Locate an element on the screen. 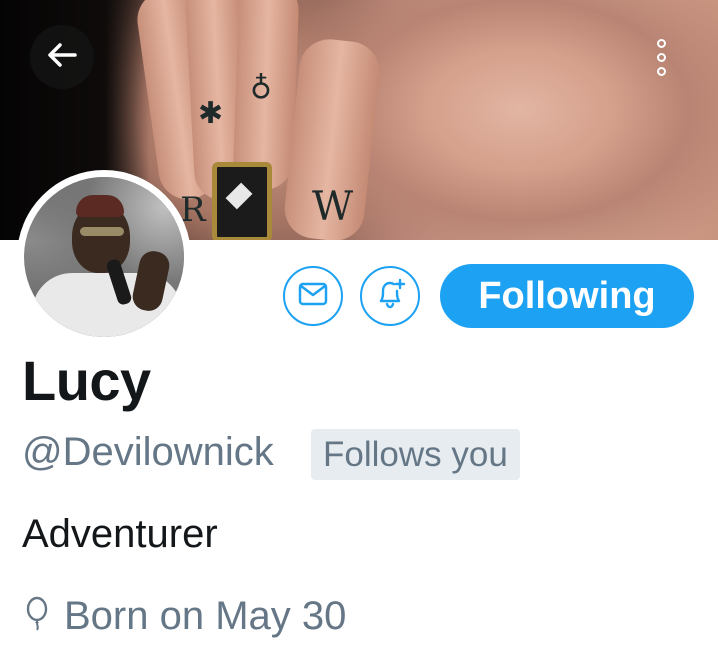 The height and width of the screenshot is (661, 718). back-button is located at coordinates (62, 57).